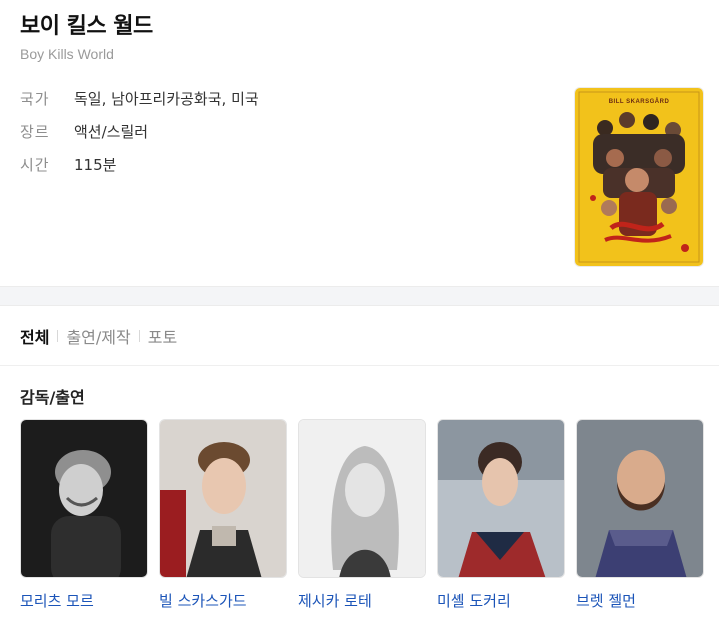 This screenshot has height=622, width=719. Describe the element at coordinates (35, 165) in the screenshot. I see `info-key: 시간` at that location.